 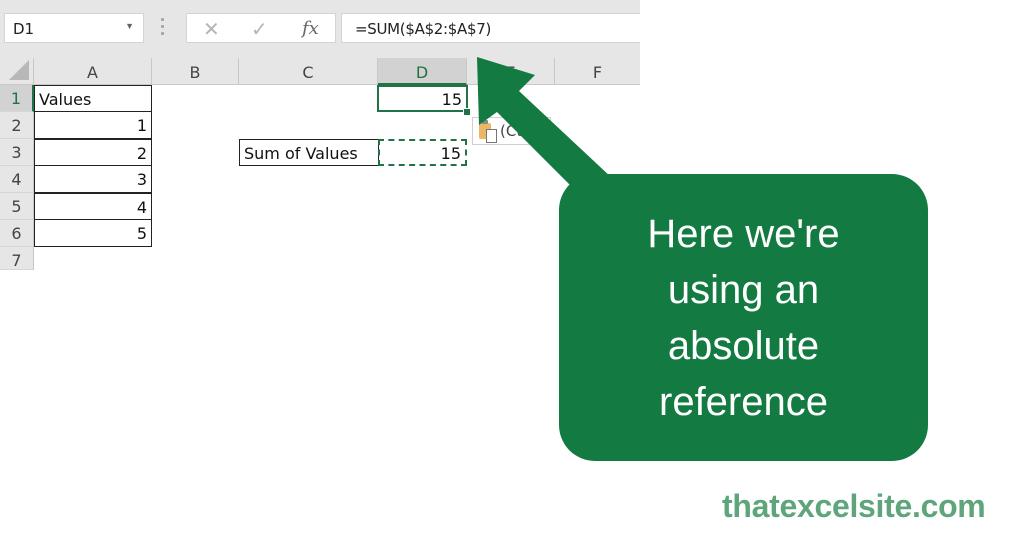 I want to click on cell-a4: 3, so click(x=93, y=179).